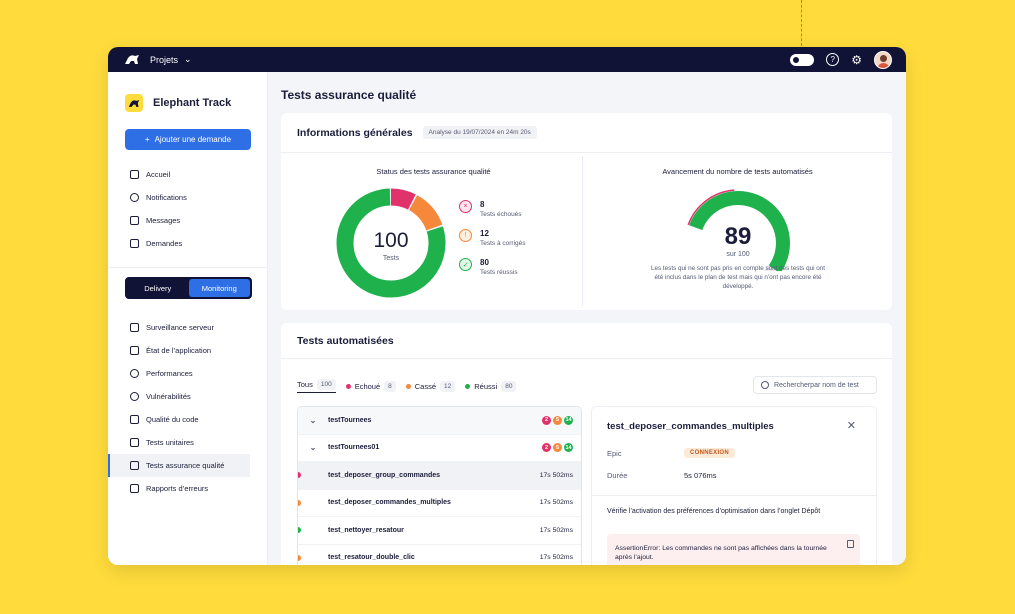 The image size is (1015, 614). What do you see at coordinates (185, 465) in the screenshot?
I see `sidebar-item-label: Tests assurance qualité` at bounding box center [185, 465].